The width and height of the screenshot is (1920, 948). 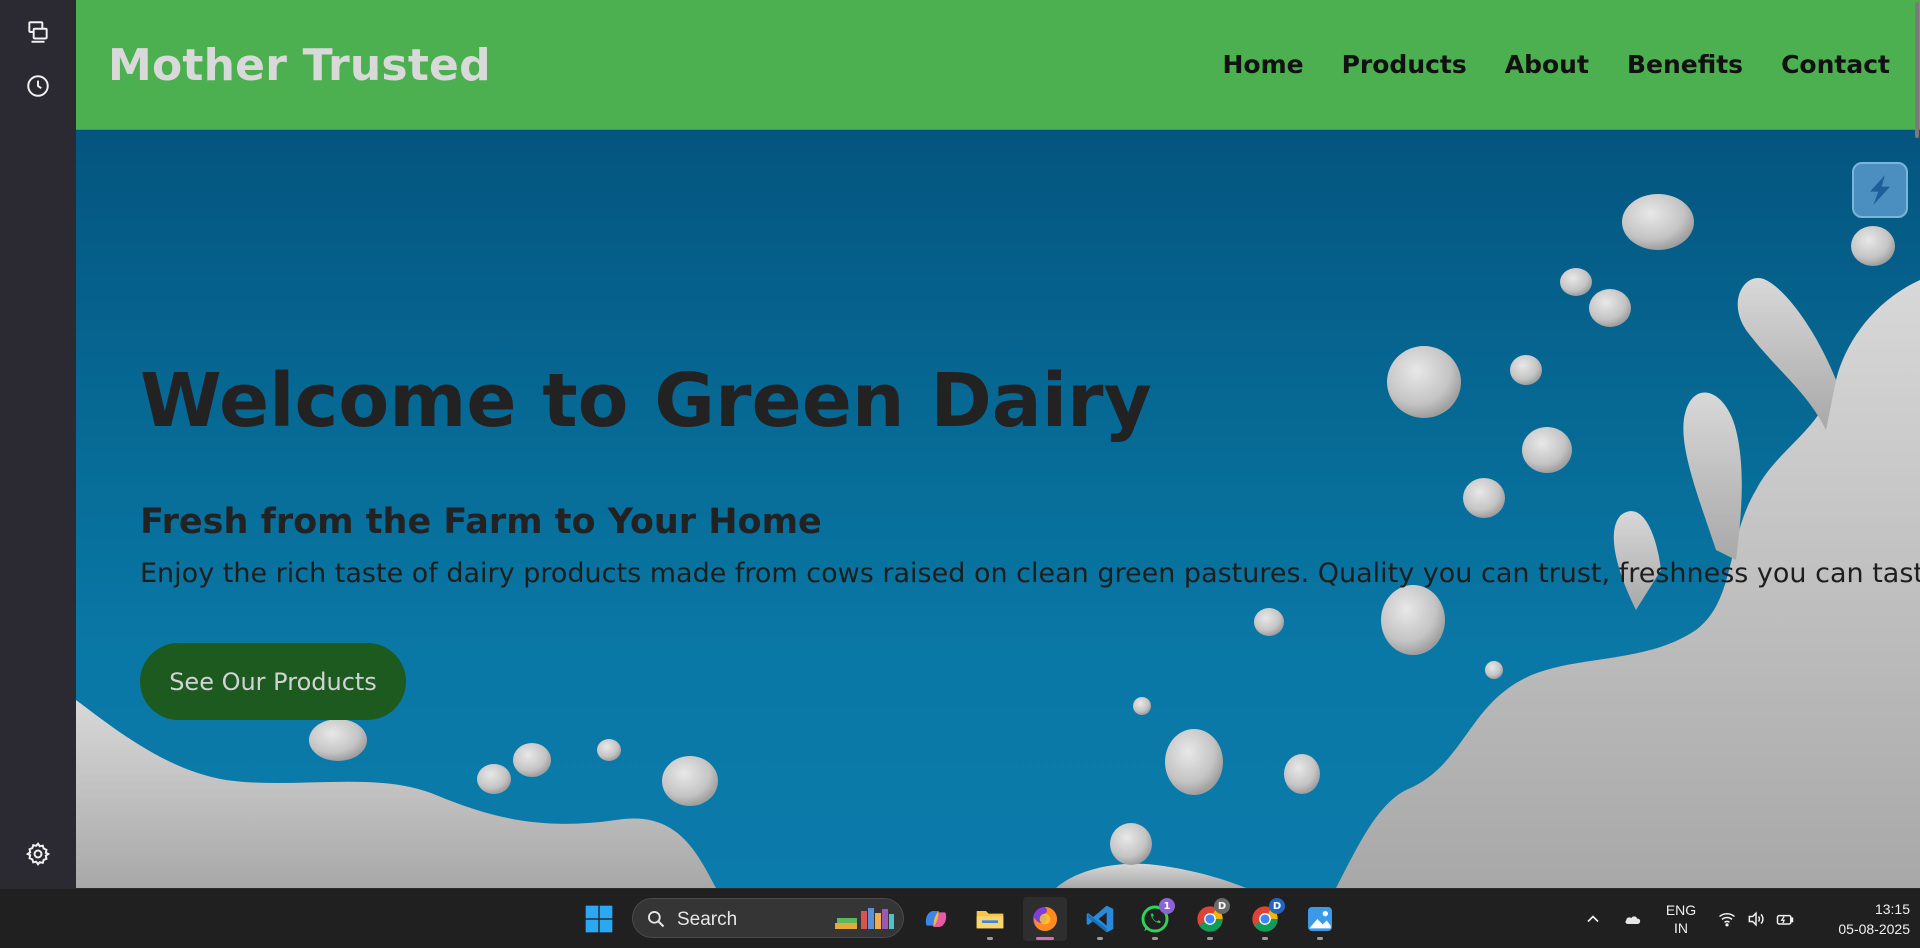 What do you see at coordinates (707, 919) in the screenshot?
I see `search-placeholder: Search` at bounding box center [707, 919].